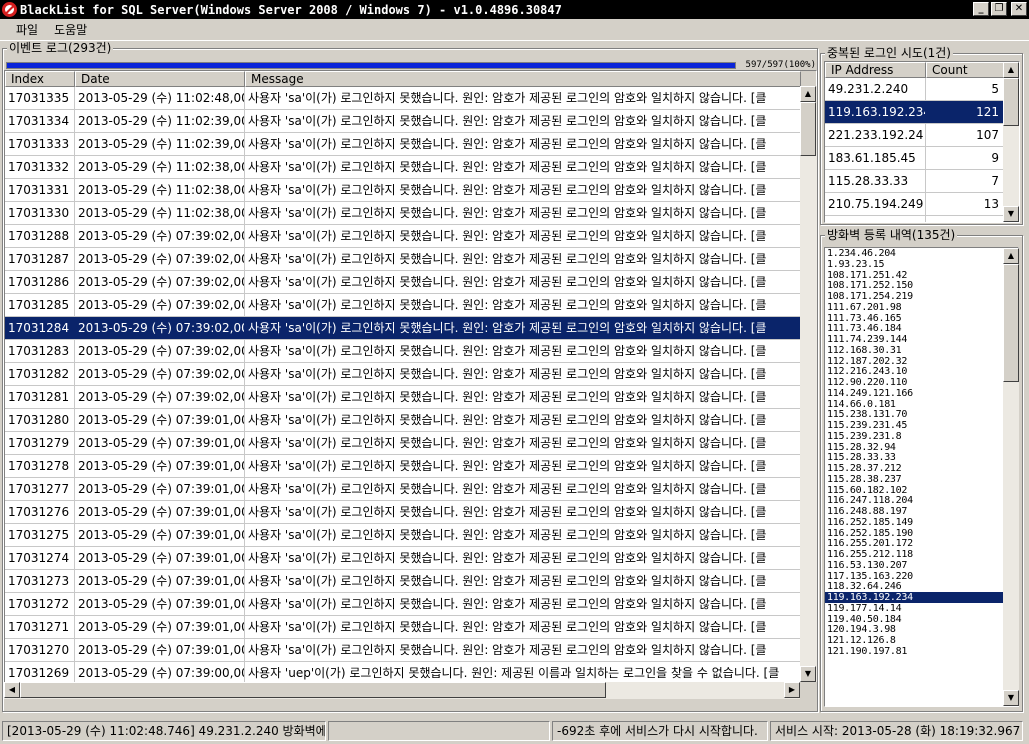  What do you see at coordinates (921, 318) in the screenshot?
I see `list-item: 111.73.46.165` at bounding box center [921, 318].